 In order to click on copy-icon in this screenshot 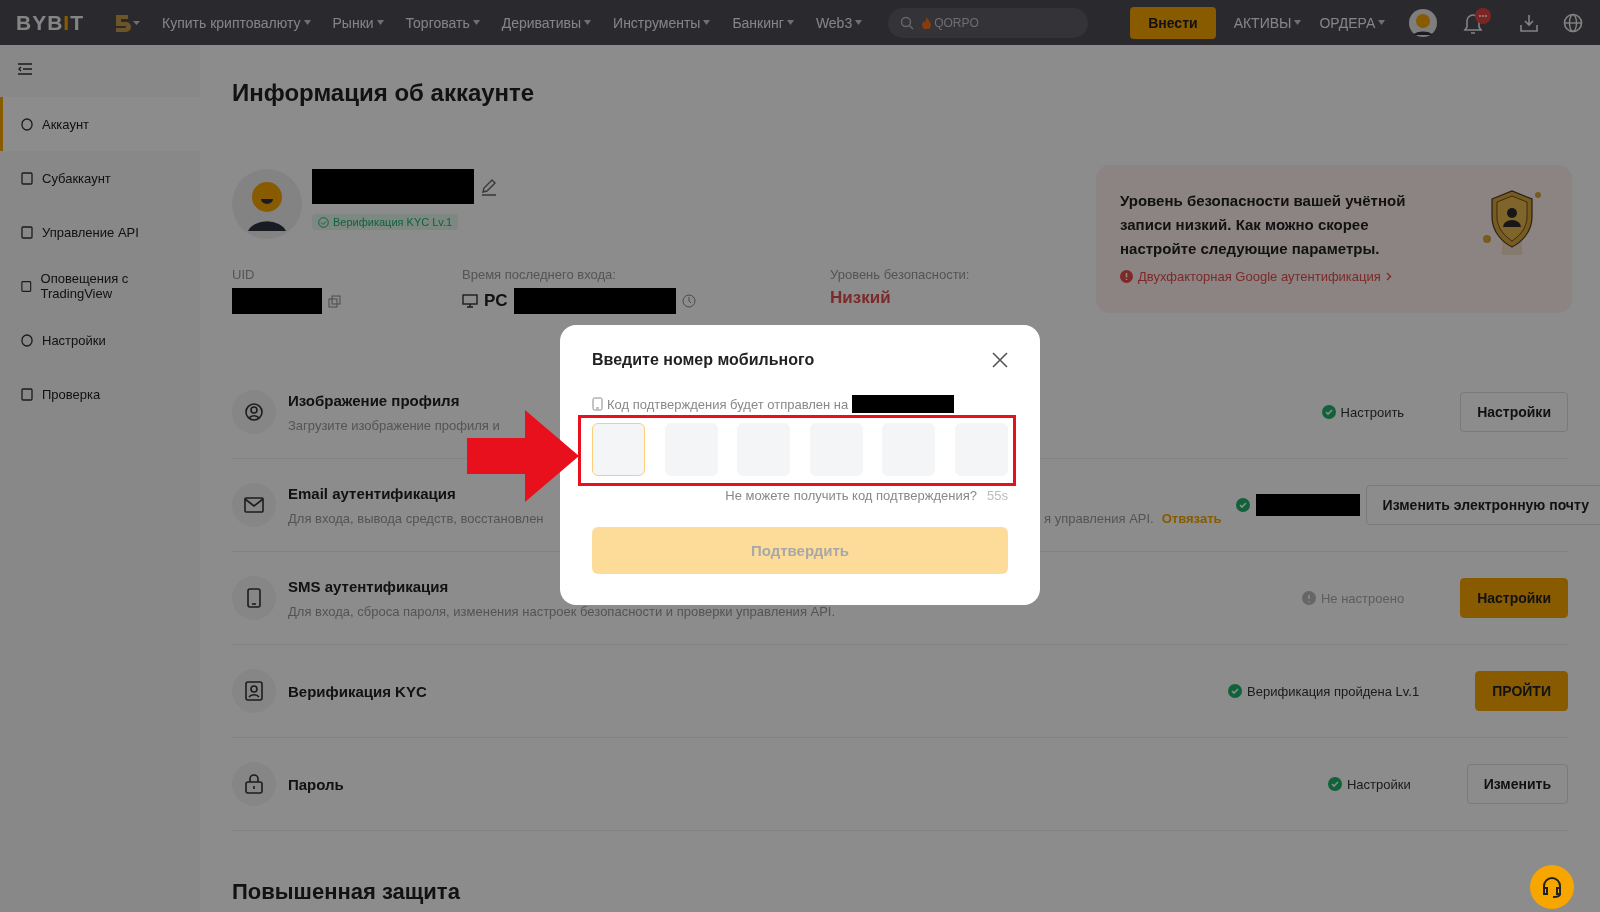, I will do `click(334, 301)`.